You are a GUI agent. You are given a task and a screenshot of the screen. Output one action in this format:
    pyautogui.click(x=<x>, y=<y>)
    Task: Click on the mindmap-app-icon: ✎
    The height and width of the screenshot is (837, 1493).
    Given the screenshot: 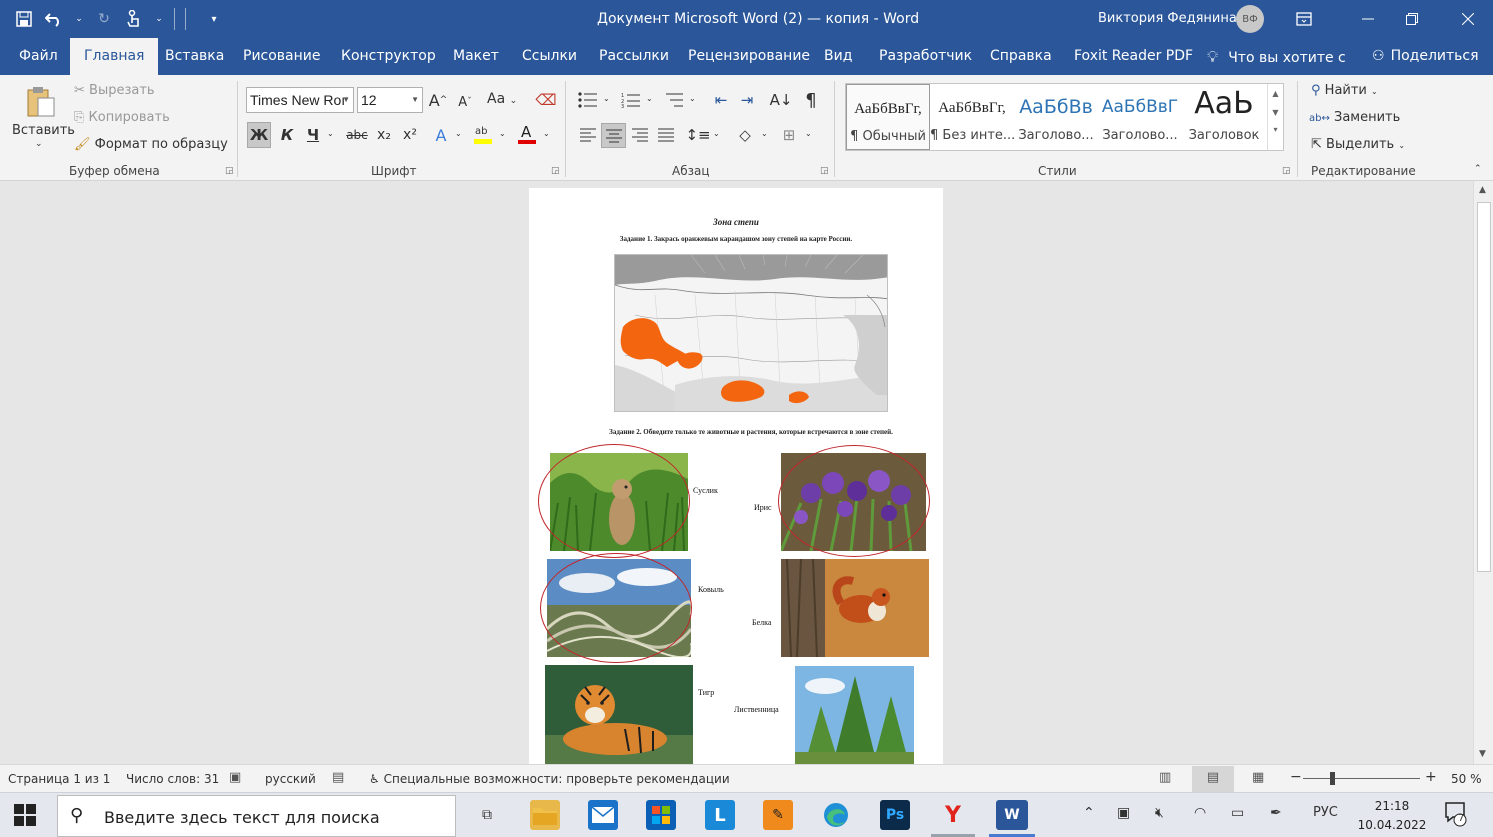 What is the action you would take?
    pyautogui.click(x=778, y=815)
    